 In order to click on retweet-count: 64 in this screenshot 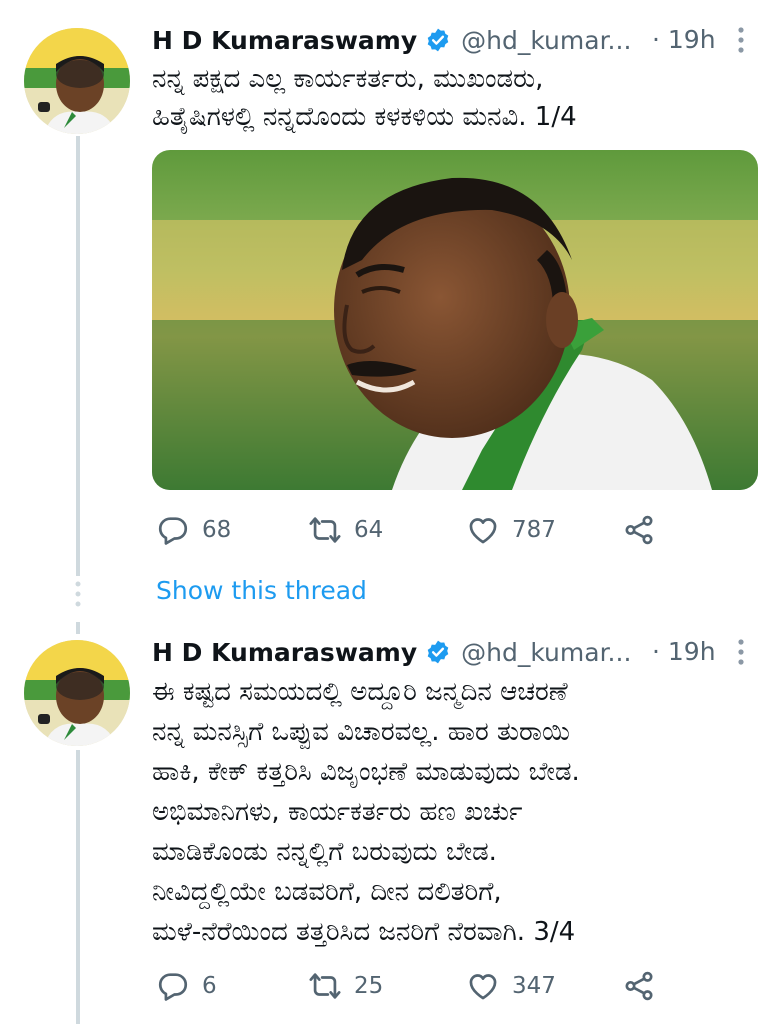, I will do `click(369, 530)`.